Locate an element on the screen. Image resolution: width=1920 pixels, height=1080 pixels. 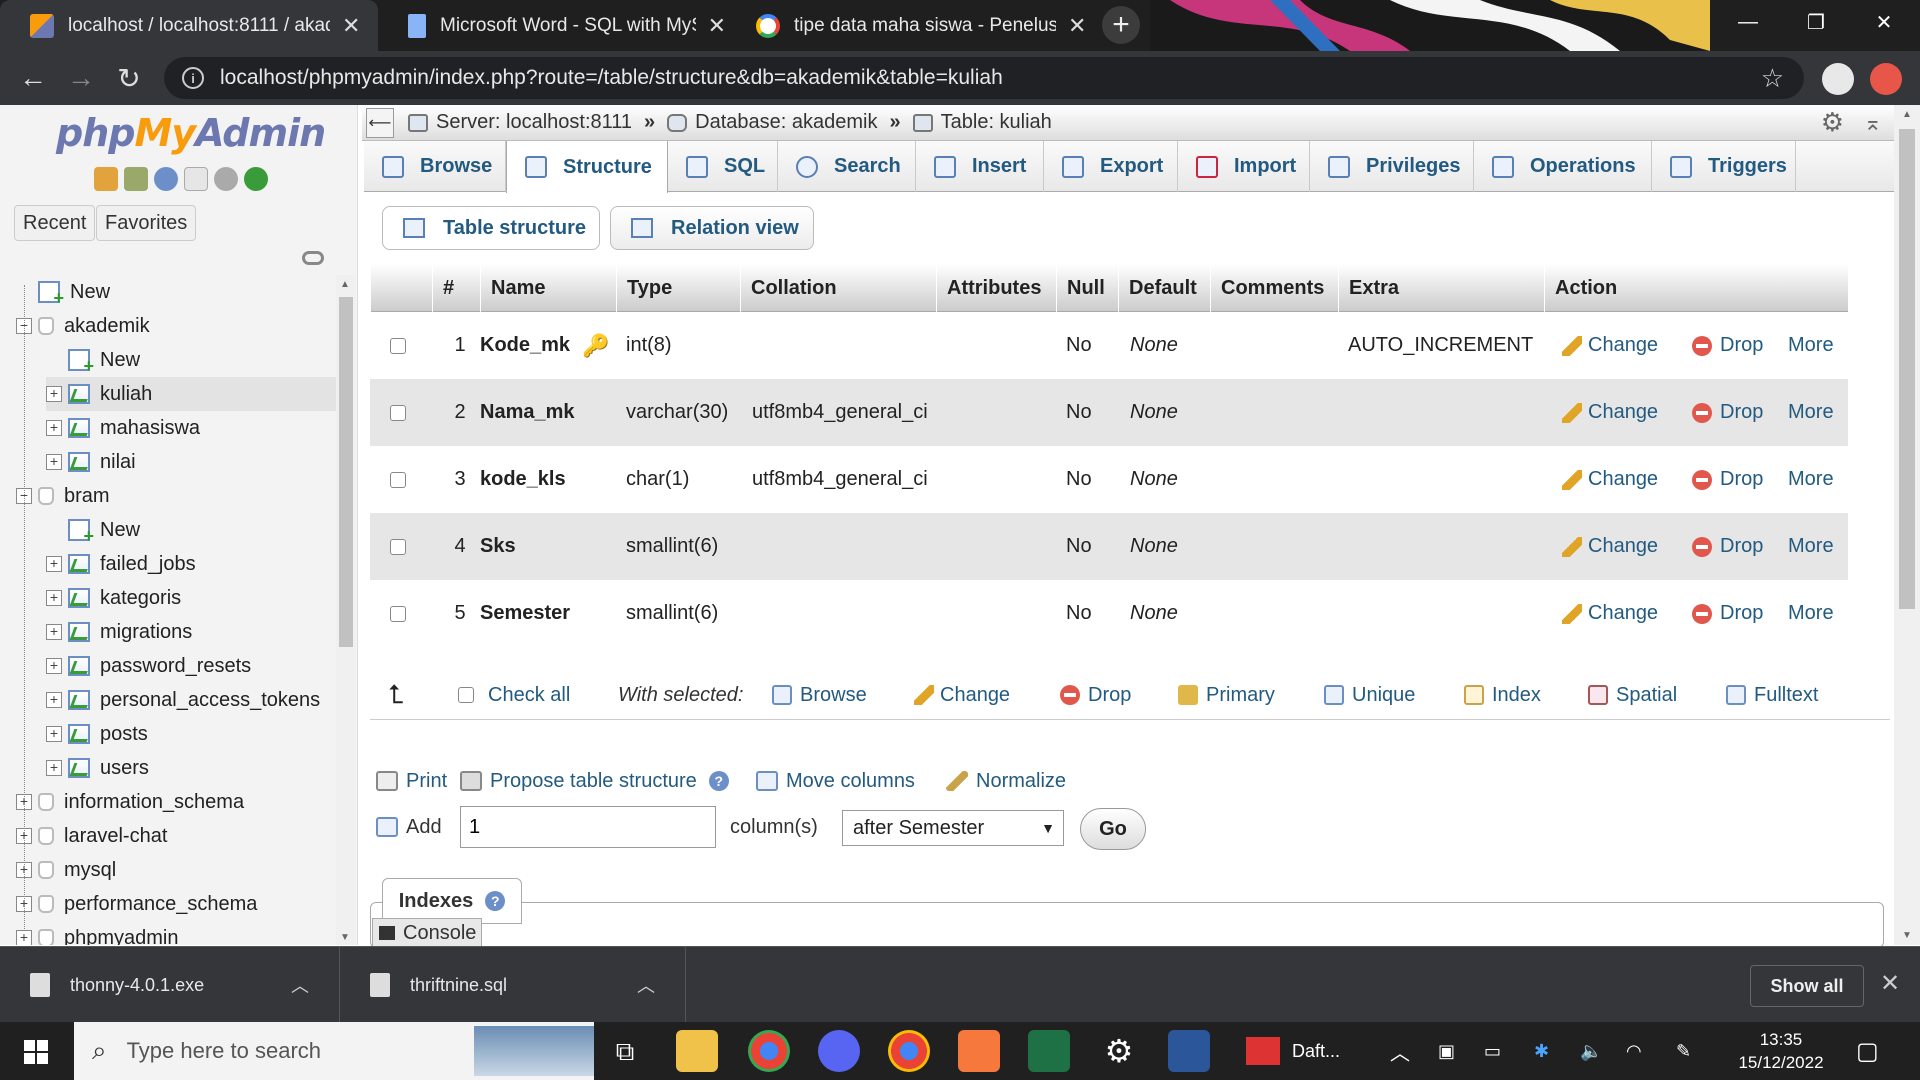
windows-start-icon is located at coordinates (36, 1052).